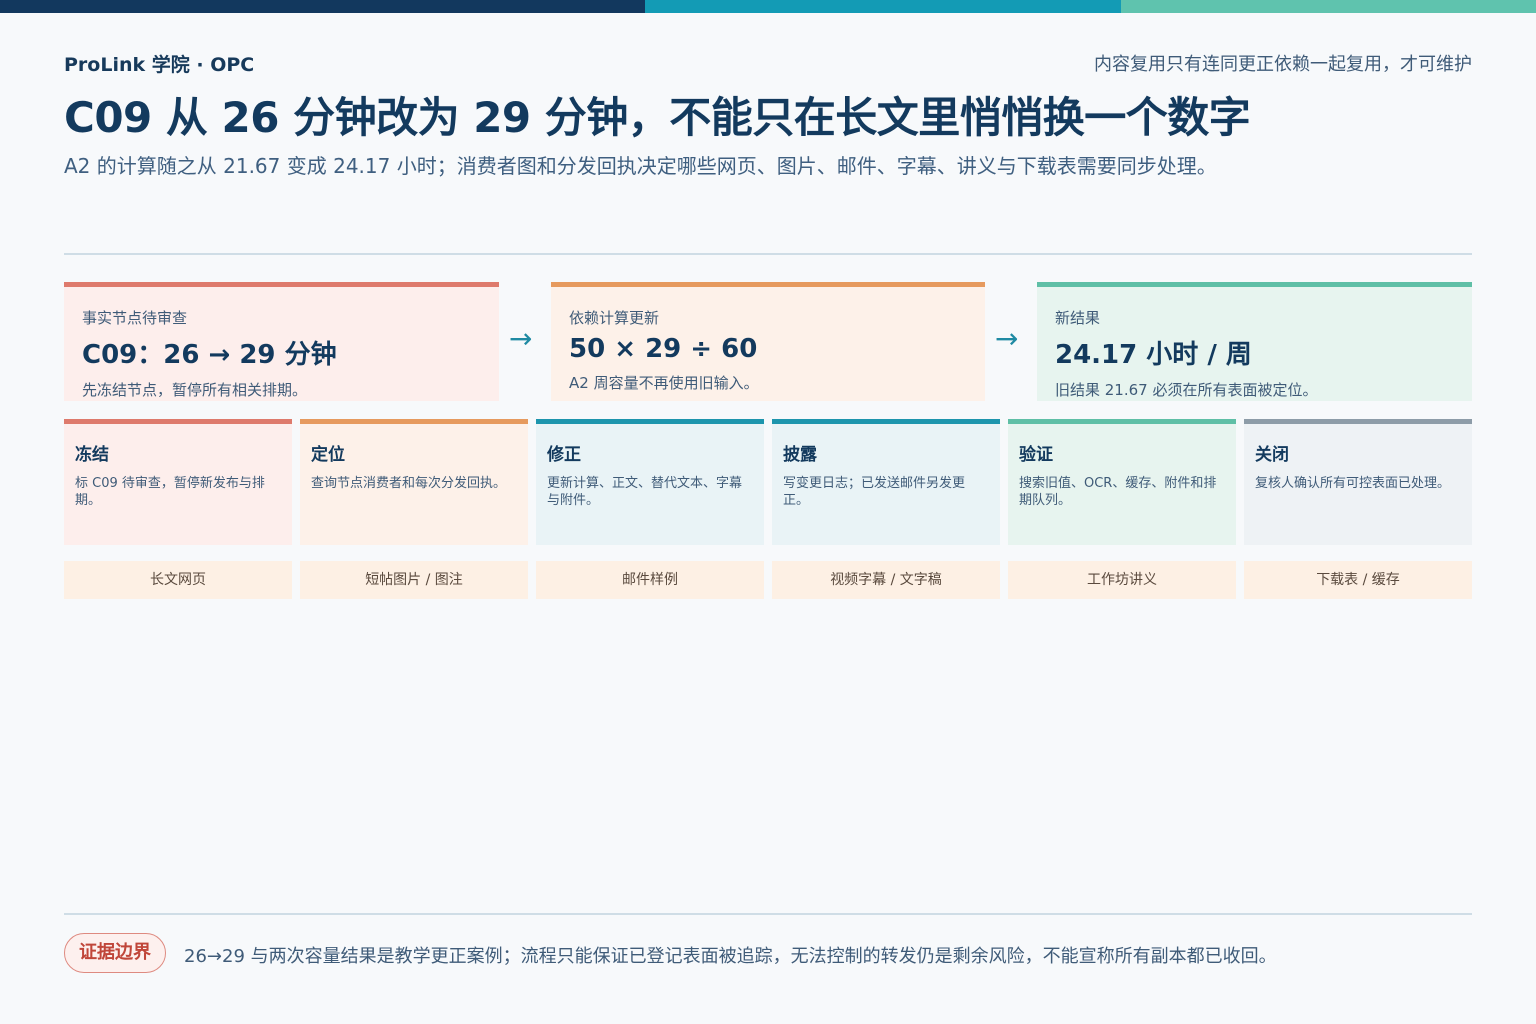 This screenshot has height=1024, width=1536. I want to click on flow-card-note: 旧结果 21.67 必须在所有表面被定位。, so click(1186, 390).